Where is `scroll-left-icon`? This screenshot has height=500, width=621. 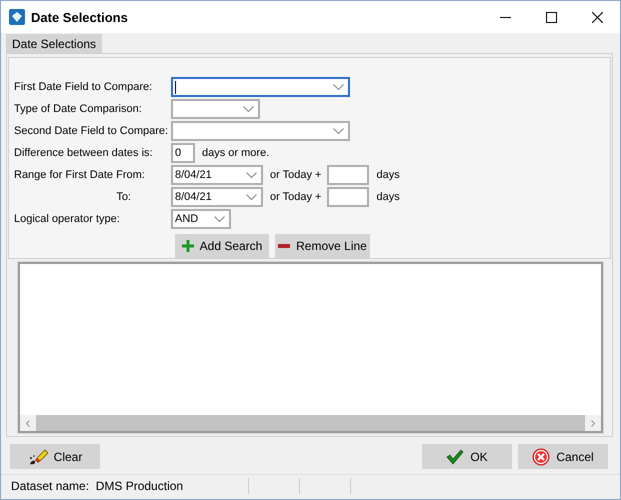
scroll-left-icon is located at coordinates (28, 423).